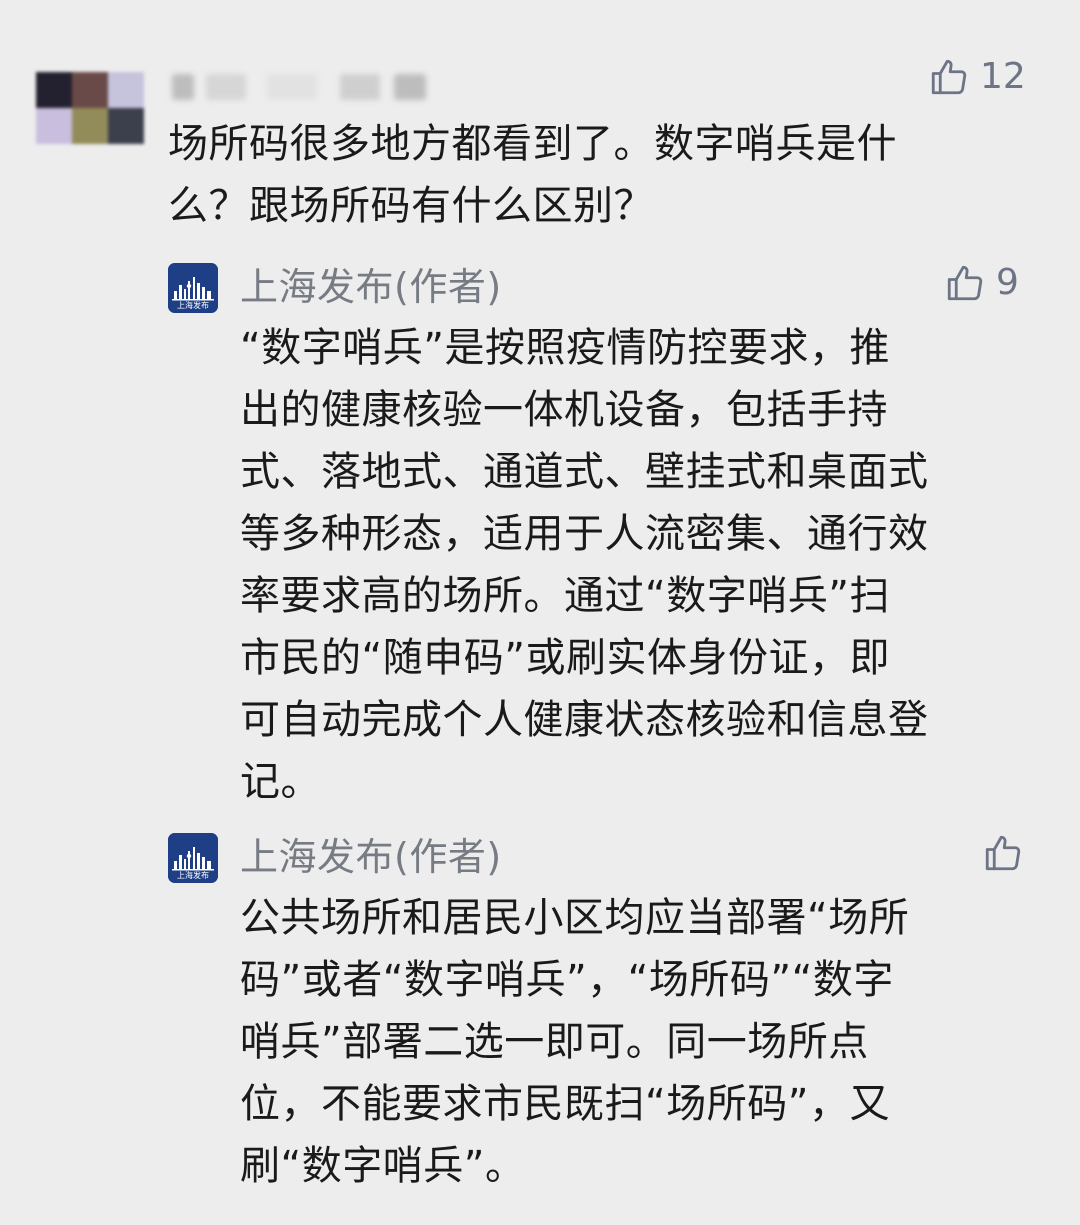 This screenshot has width=1080, height=1225. What do you see at coordinates (977, 77) in the screenshot?
I see `comment-like-button: 12` at bounding box center [977, 77].